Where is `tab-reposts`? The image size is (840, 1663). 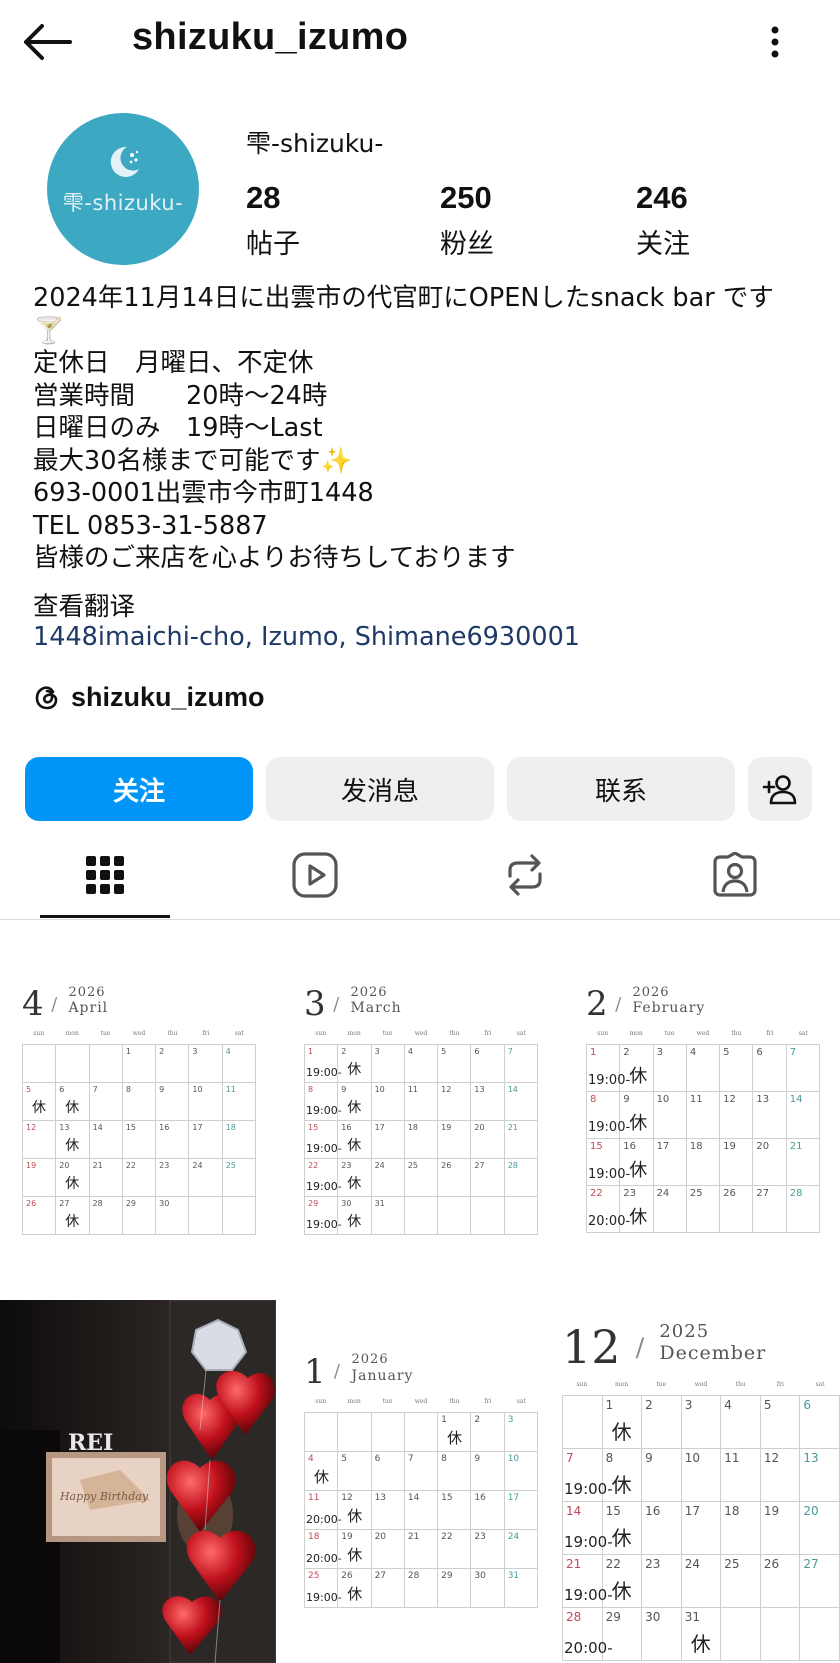 tab-reposts is located at coordinates (525, 875).